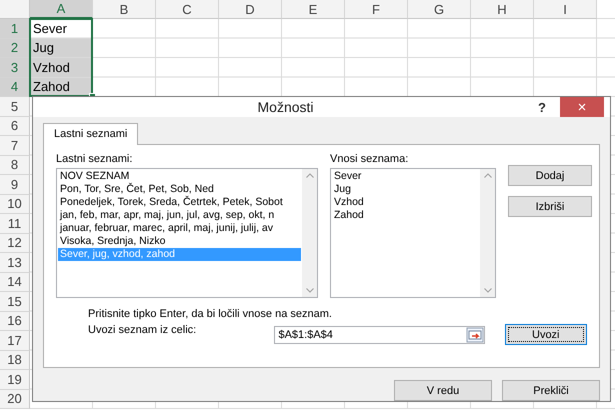 The width and height of the screenshot is (615, 416). I want to click on column-header: A, so click(61, 9).